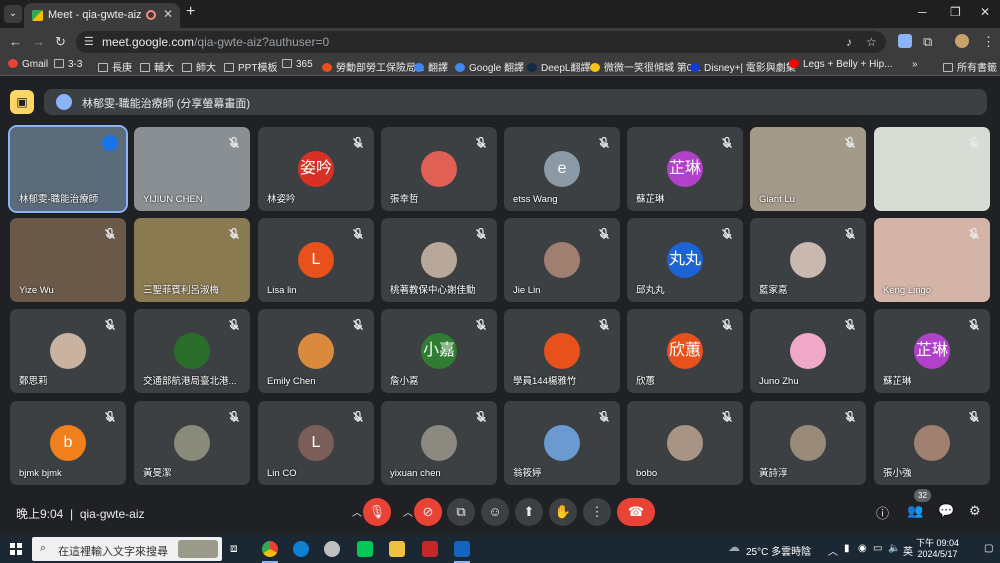 The height and width of the screenshot is (563, 1000). What do you see at coordinates (915, 511) in the screenshot?
I see `people-icon: 👥` at bounding box center [915, 511].